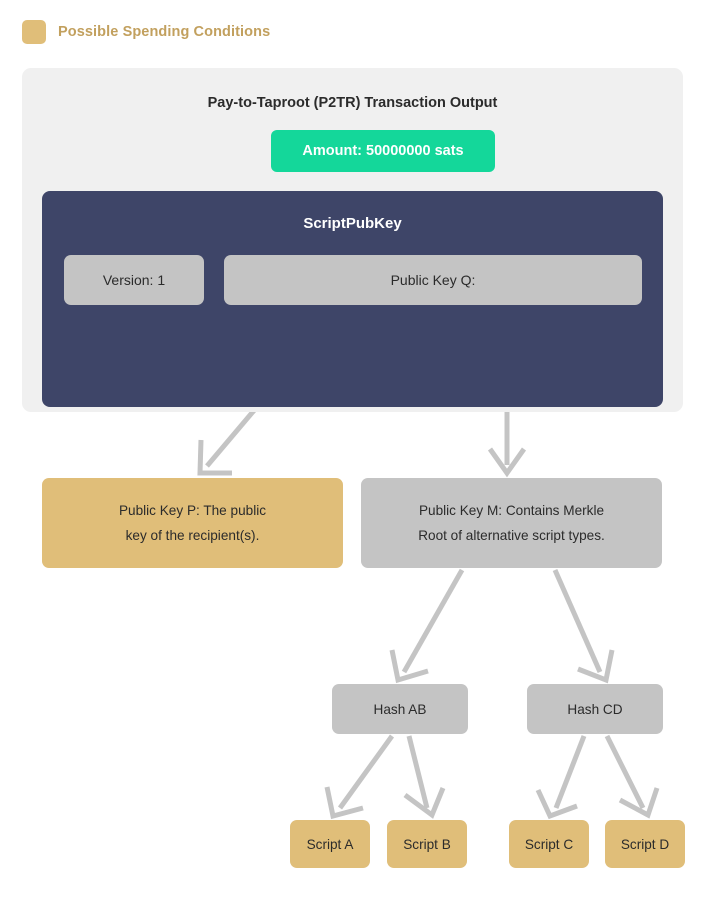  I want to click on node-script-c: Script C, so click(549, 844).